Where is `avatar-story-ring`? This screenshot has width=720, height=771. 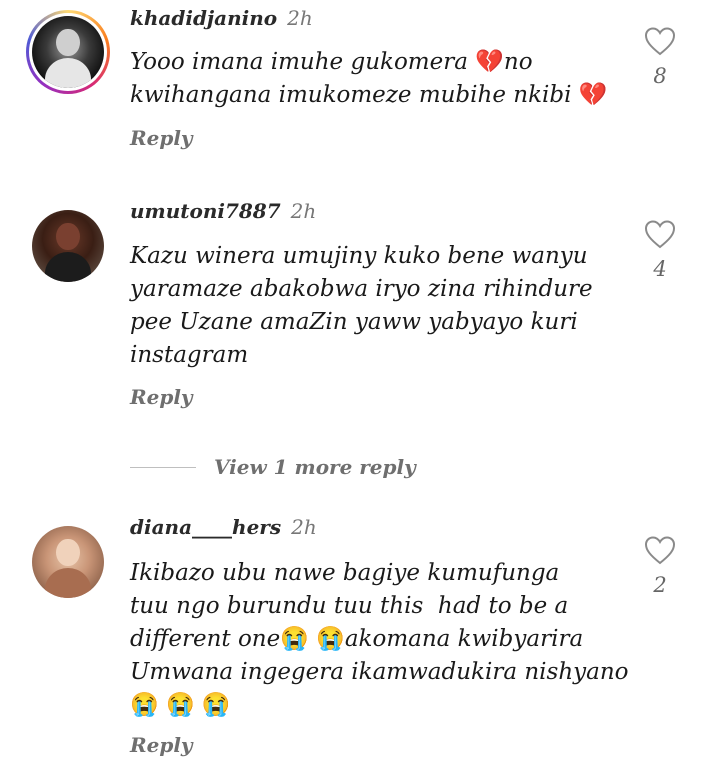 avatar-story-ring is located at coordinates (68, 52).